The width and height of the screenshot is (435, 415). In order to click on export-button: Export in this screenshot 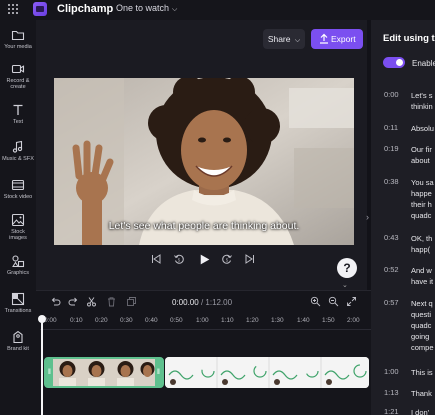, I will do `click(337, 39)`.